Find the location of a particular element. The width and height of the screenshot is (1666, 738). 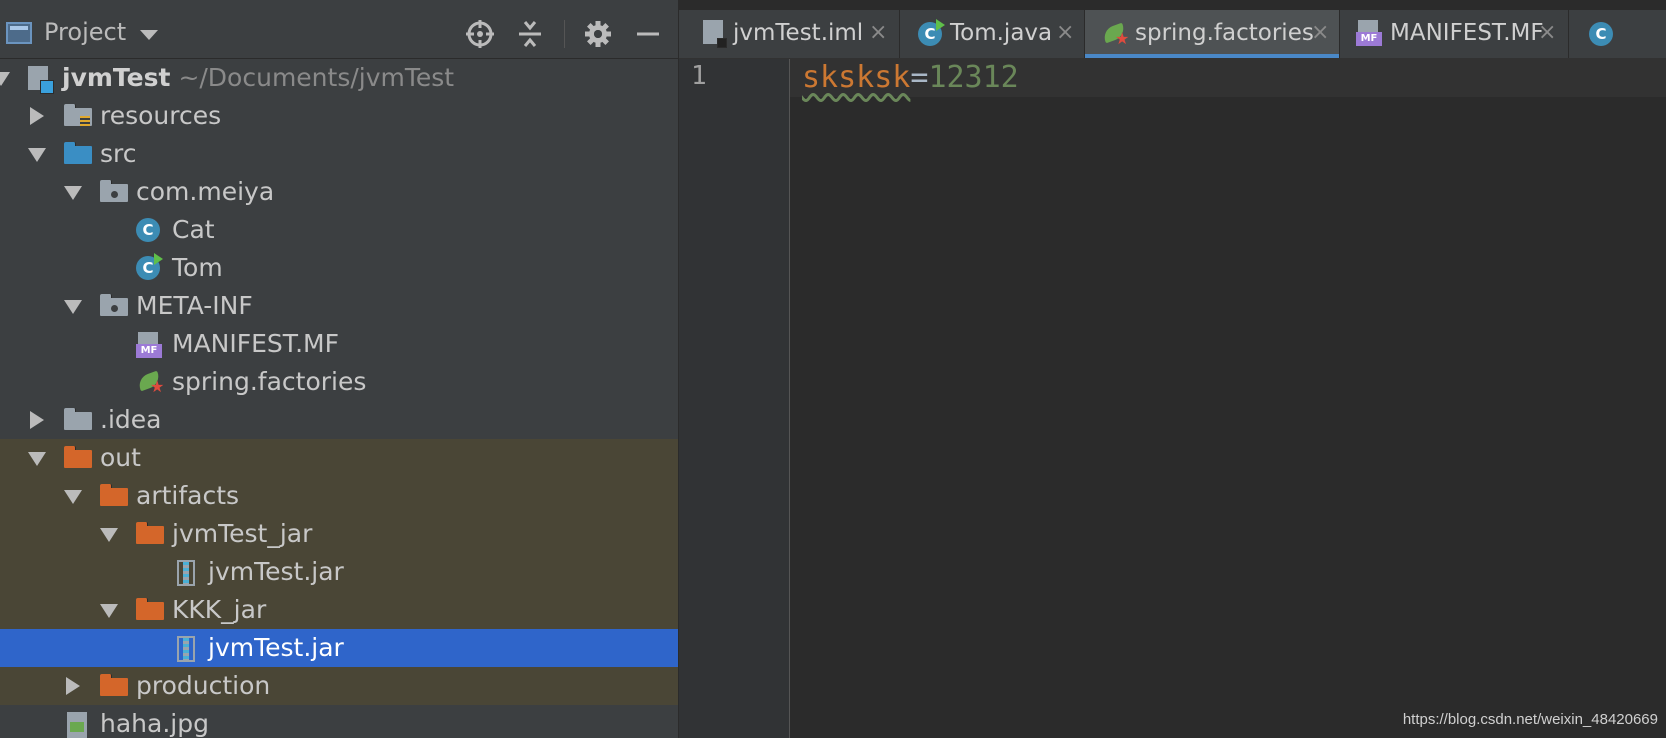

tree-item-cat: C Cat is located at coordinates (339, 230).